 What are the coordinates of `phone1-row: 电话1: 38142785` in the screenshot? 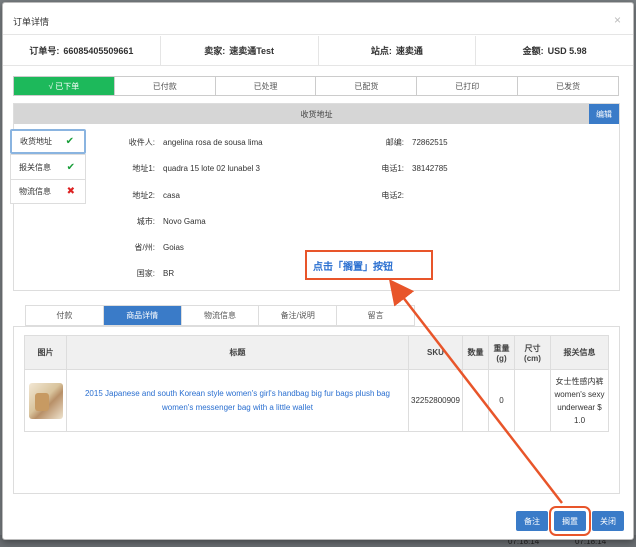 It's located at (414, 168).